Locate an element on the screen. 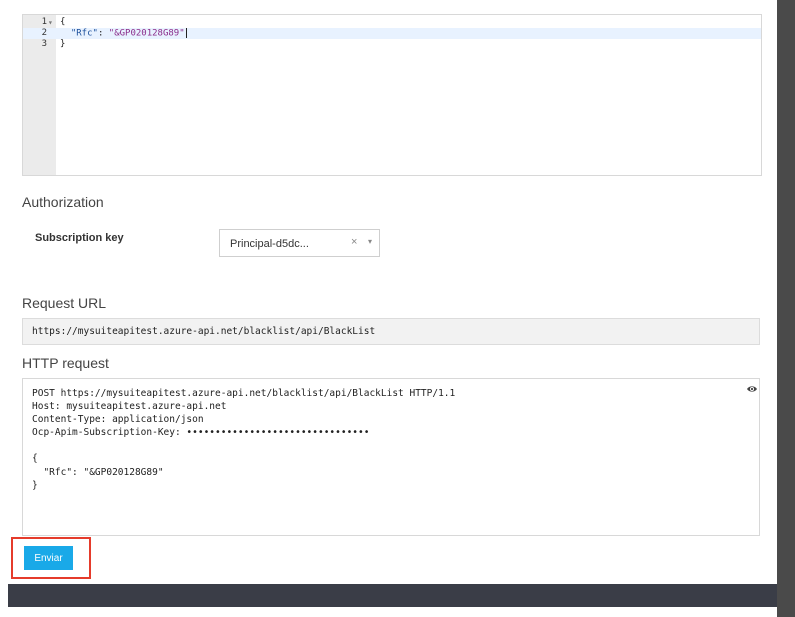  line-number: 2 is located at coordinates (44, 33).